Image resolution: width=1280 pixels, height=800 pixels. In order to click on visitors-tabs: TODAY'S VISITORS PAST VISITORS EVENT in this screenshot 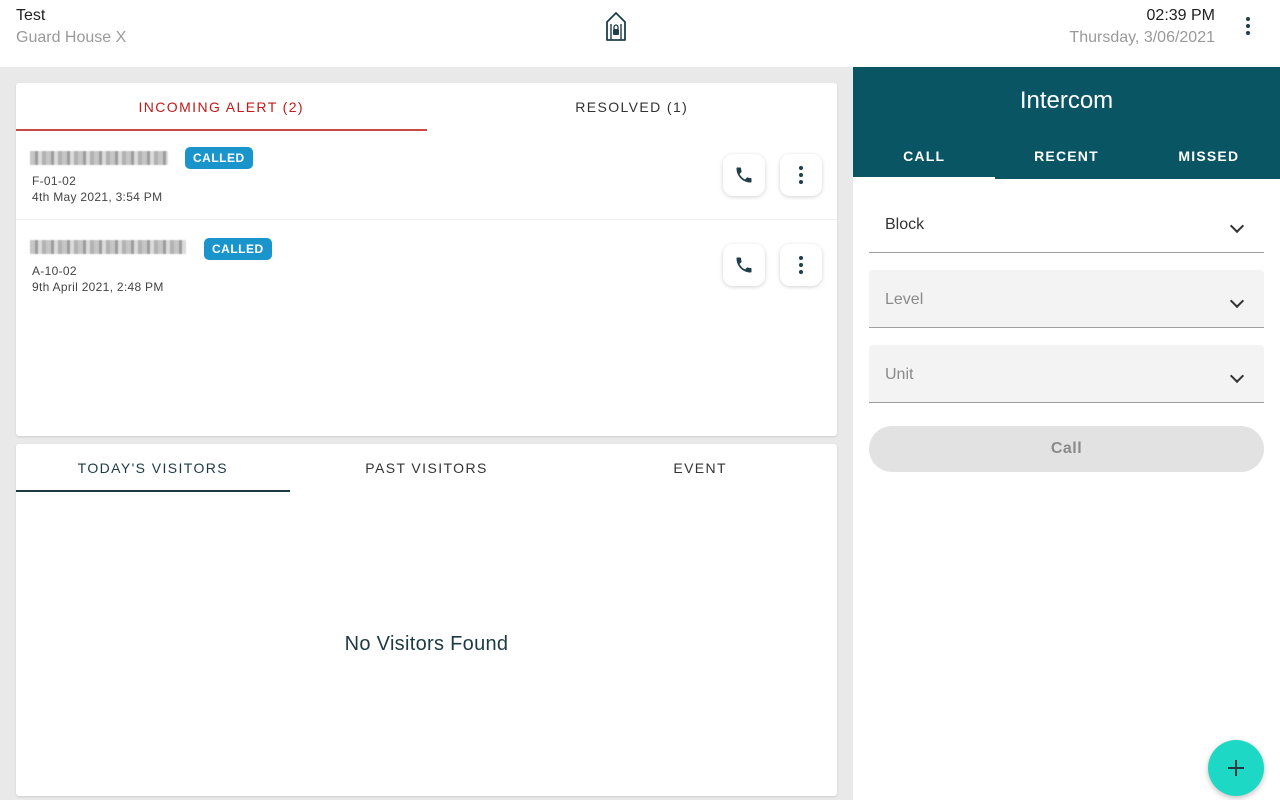, I will do `click(426, 468)`.